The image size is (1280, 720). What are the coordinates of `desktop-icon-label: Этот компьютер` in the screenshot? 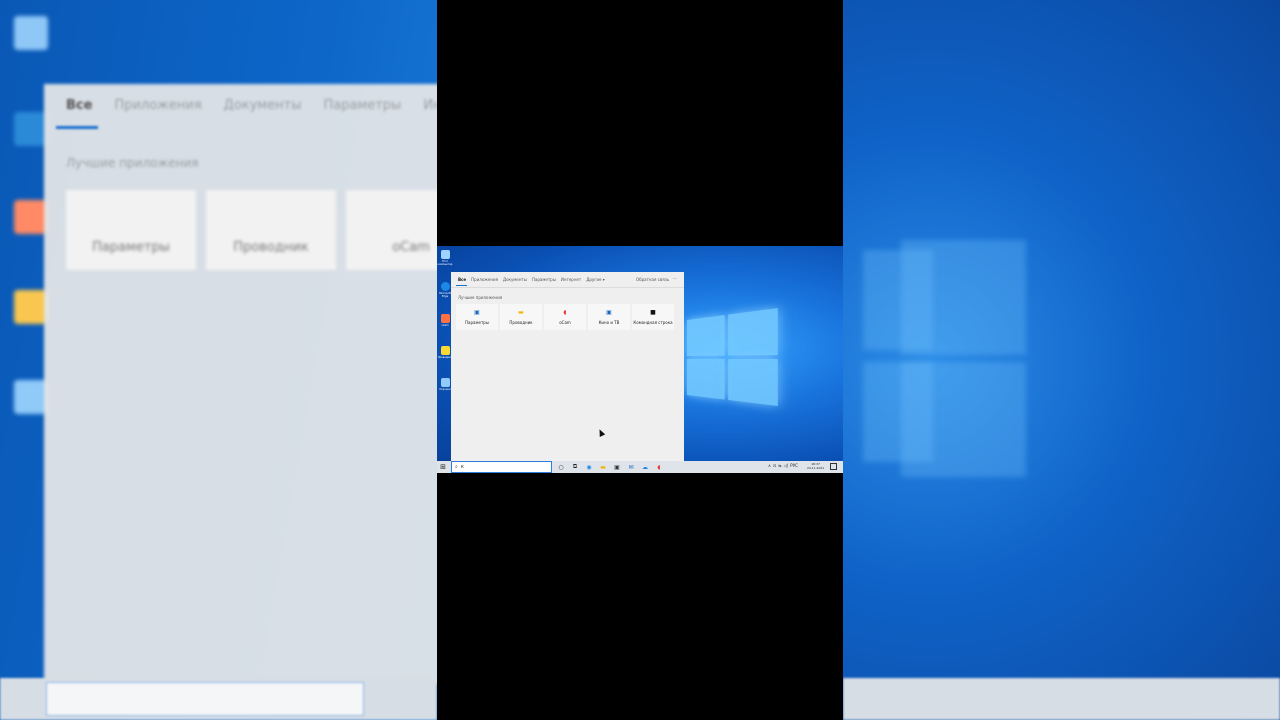 It's located at (445, 263).